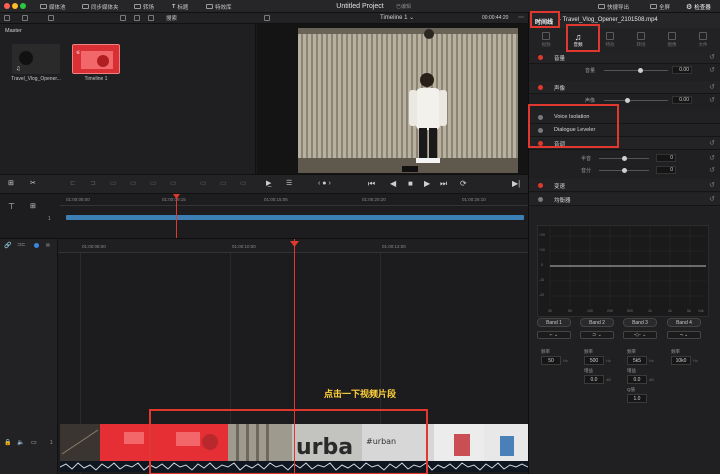  What do you see at coordinates (540, 185) in the screenshot?
I see `speed-enable-icon` at bounding box center [540, 185].